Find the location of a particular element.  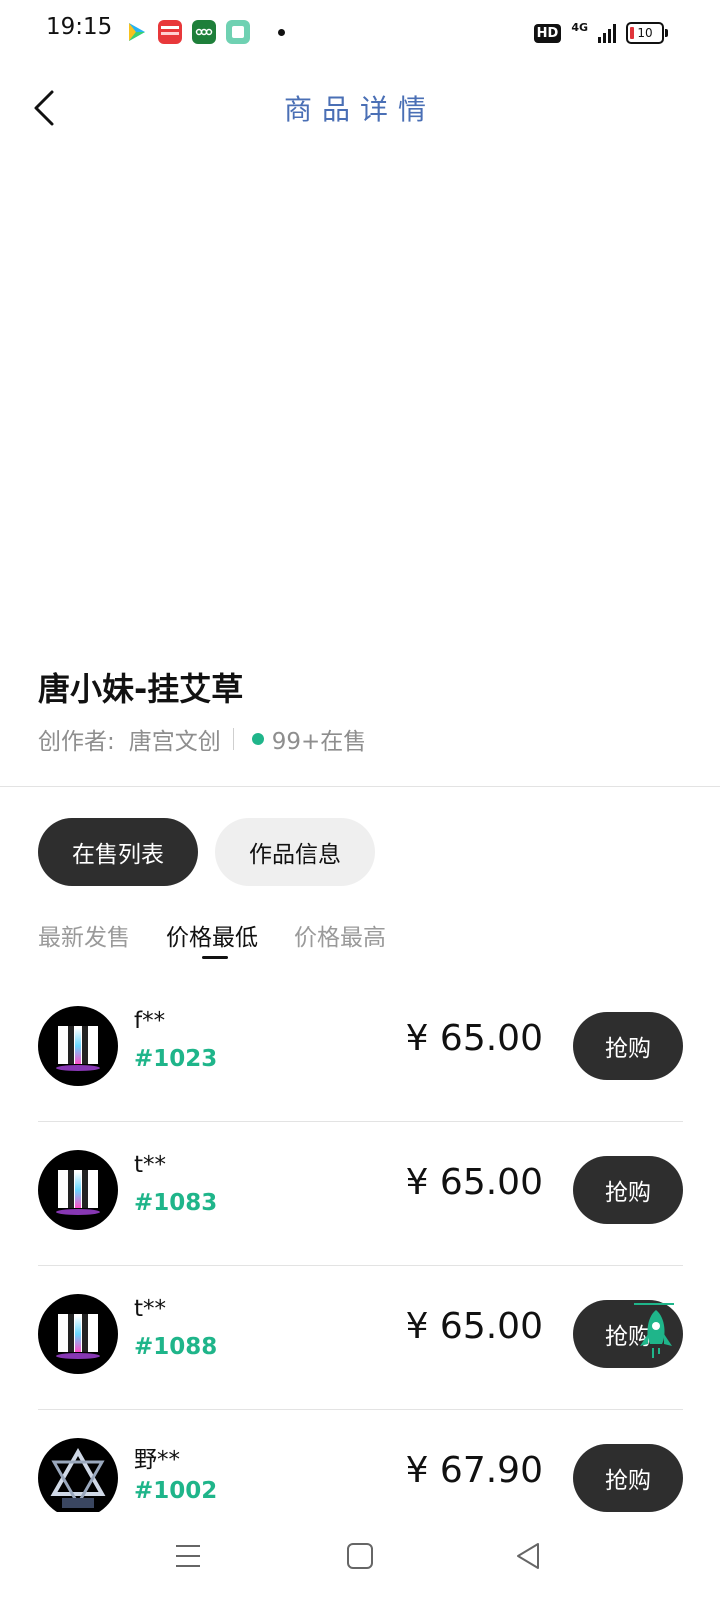

home-square-icon is located at coordinates (360, 1560).